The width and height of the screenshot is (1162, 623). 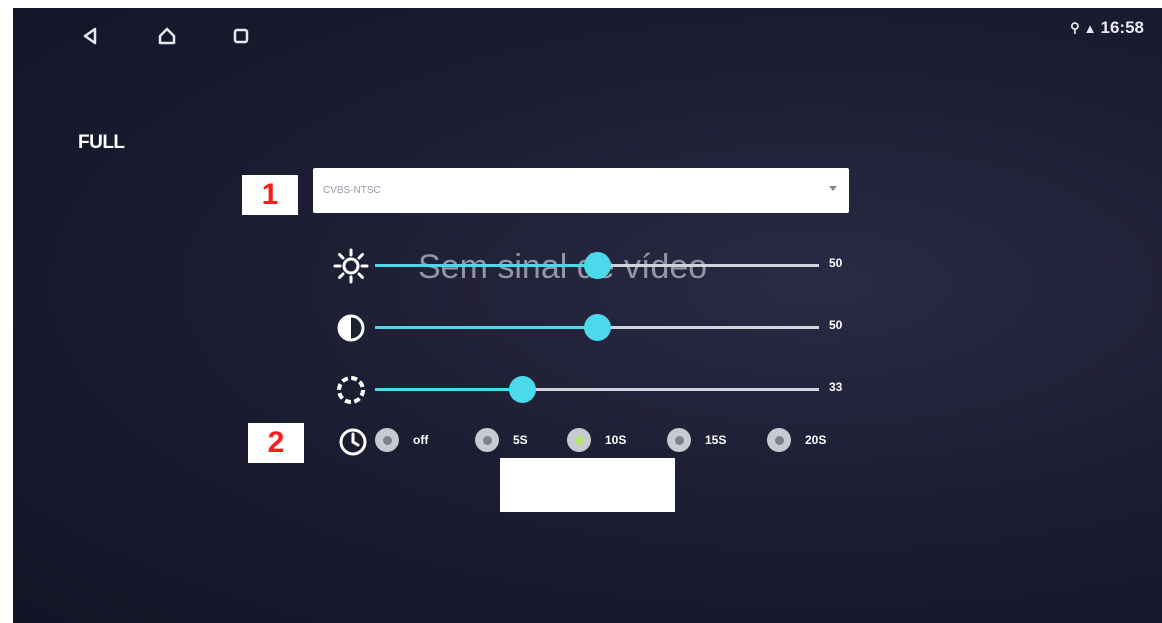 I want to click on timer-option-5s: 5S, so click(x=501, y=440).